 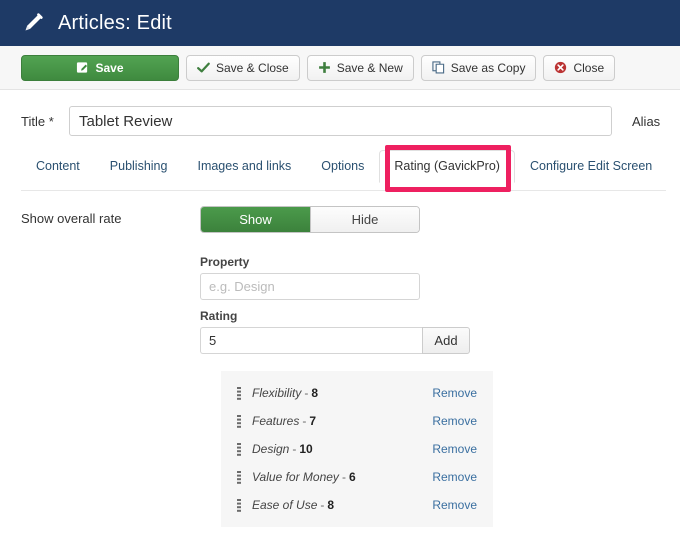 What do you see at coordinates (295, 477) in the screenshot?
I see `rating-item-name: Value for Money` at bounding box center [295, 477].